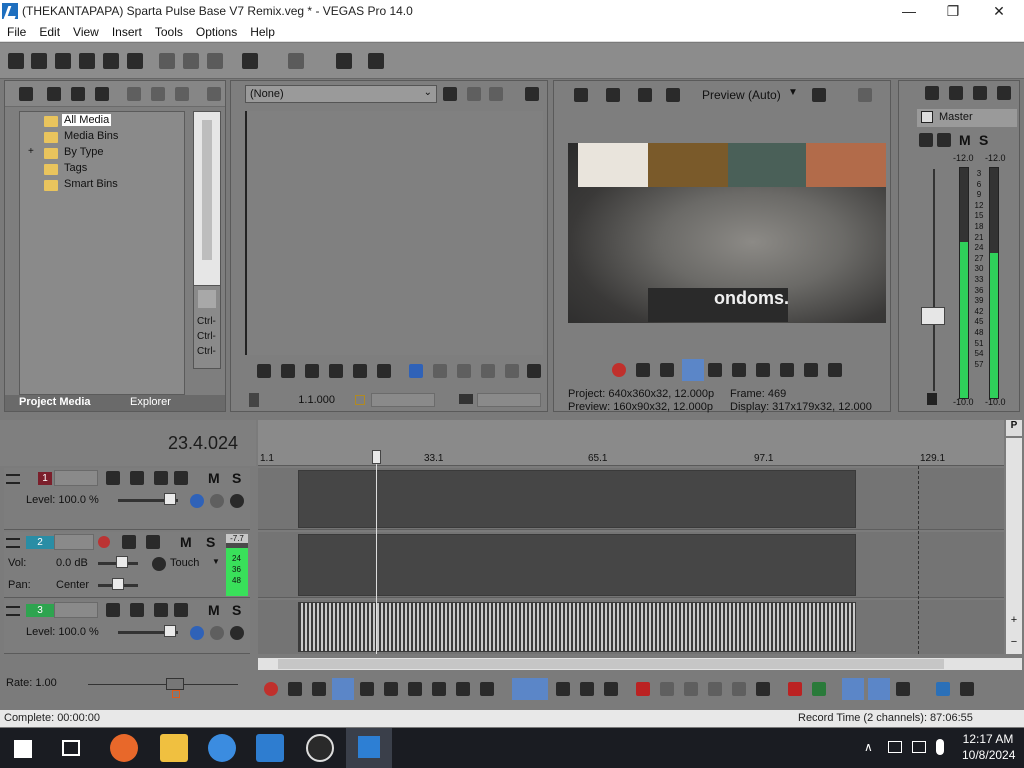 This screenshot has height=768, width=1024. I want to click on file-explorer-icon, so click(174, 748).